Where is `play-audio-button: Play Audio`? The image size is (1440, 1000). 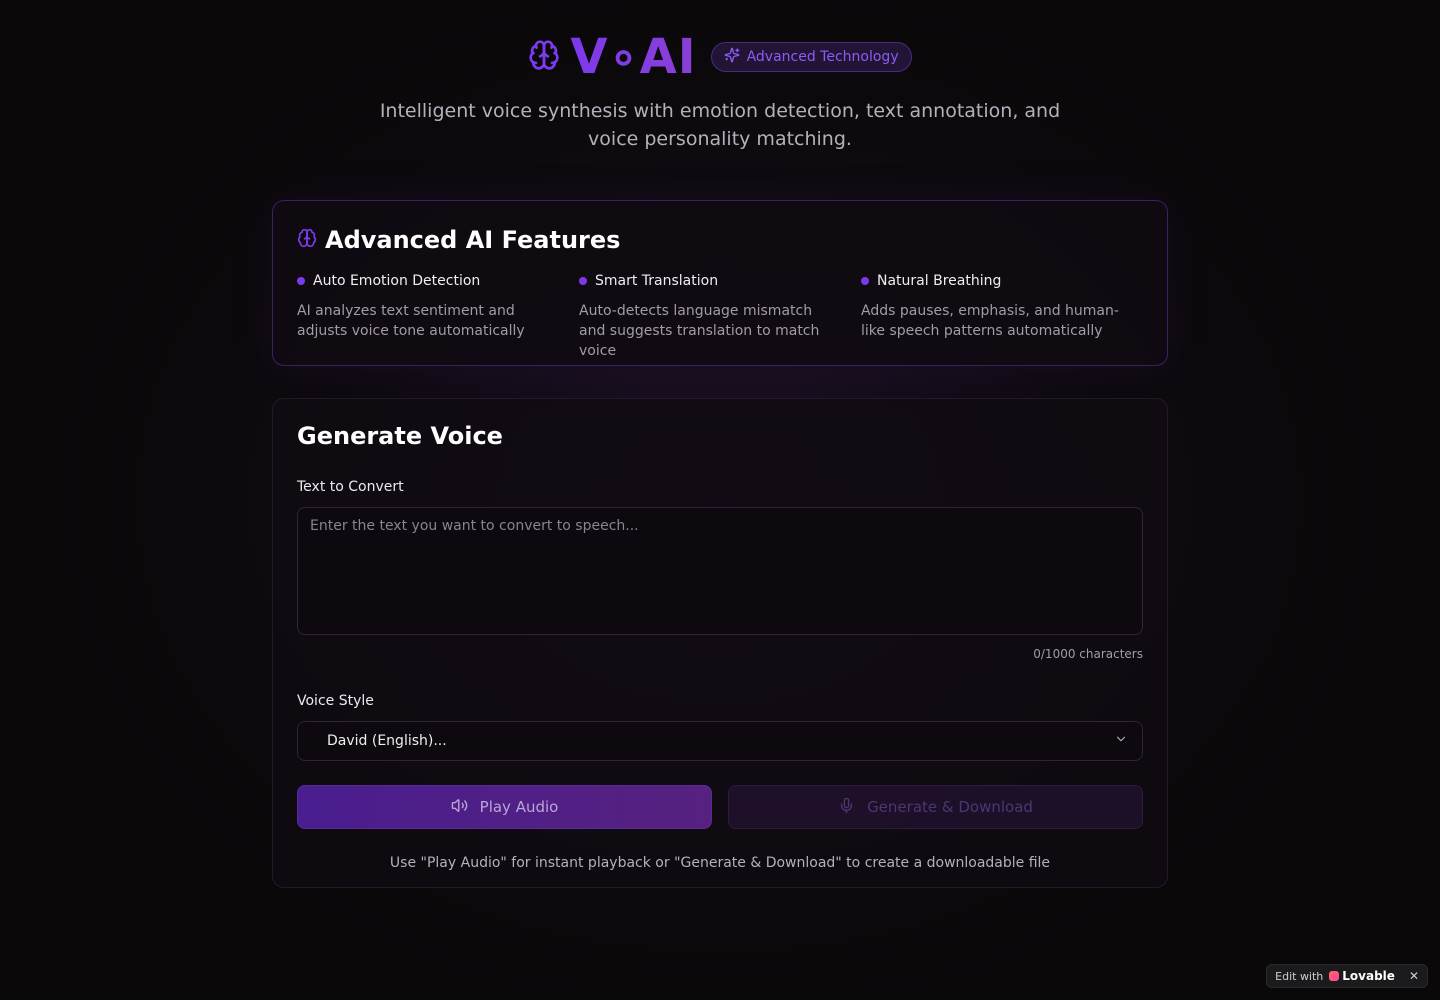 play-audio-button: Play Audio is located at coordinates (504, 807).